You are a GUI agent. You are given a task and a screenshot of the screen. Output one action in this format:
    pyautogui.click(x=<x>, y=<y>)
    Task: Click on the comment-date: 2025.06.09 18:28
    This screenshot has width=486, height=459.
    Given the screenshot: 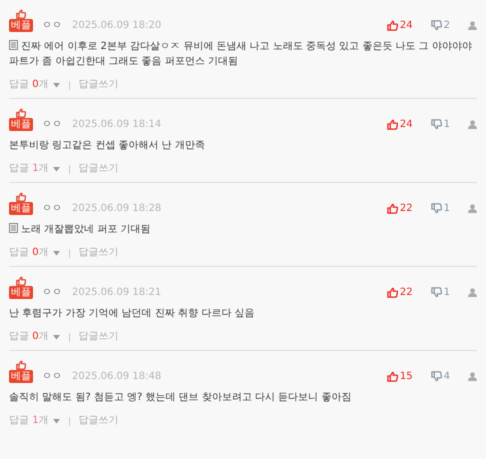 What is the action you would take?
    pyautogui.click(x=117, y=208)
    